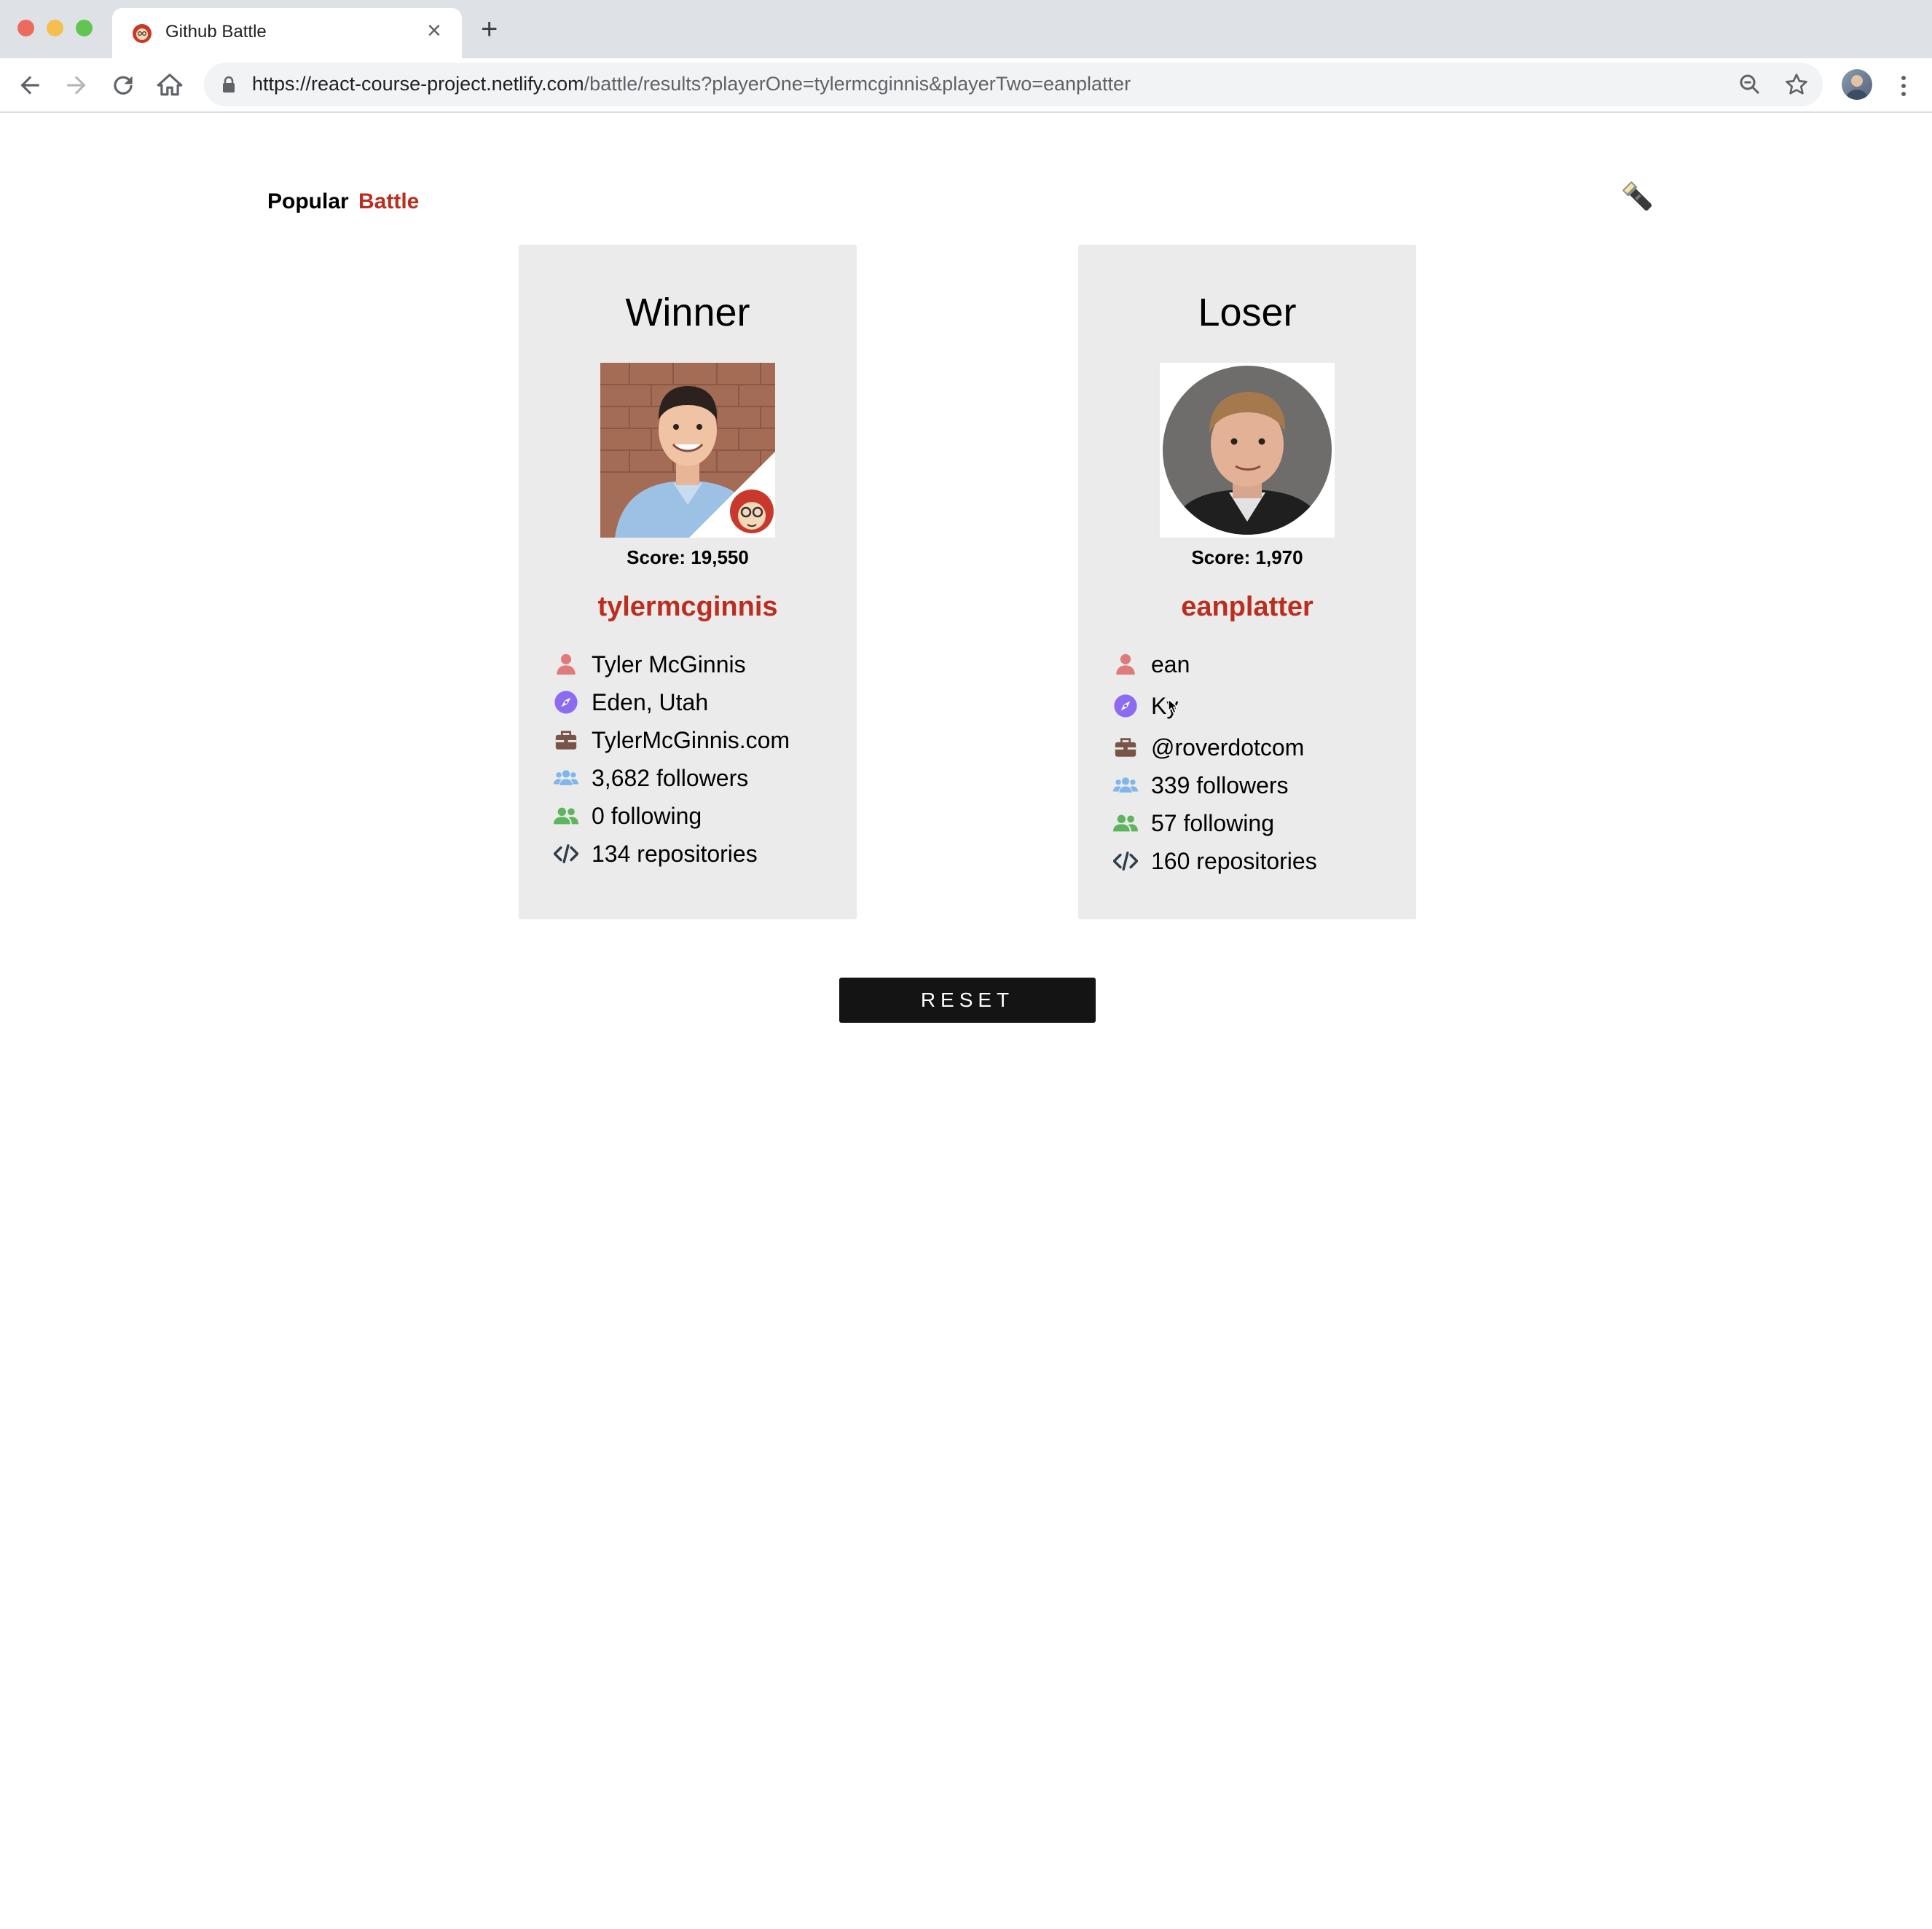 The width and height of the screenshot is (1932, 1929). I want to click on browser-tab: Github Battle ×, so click(287, 33).